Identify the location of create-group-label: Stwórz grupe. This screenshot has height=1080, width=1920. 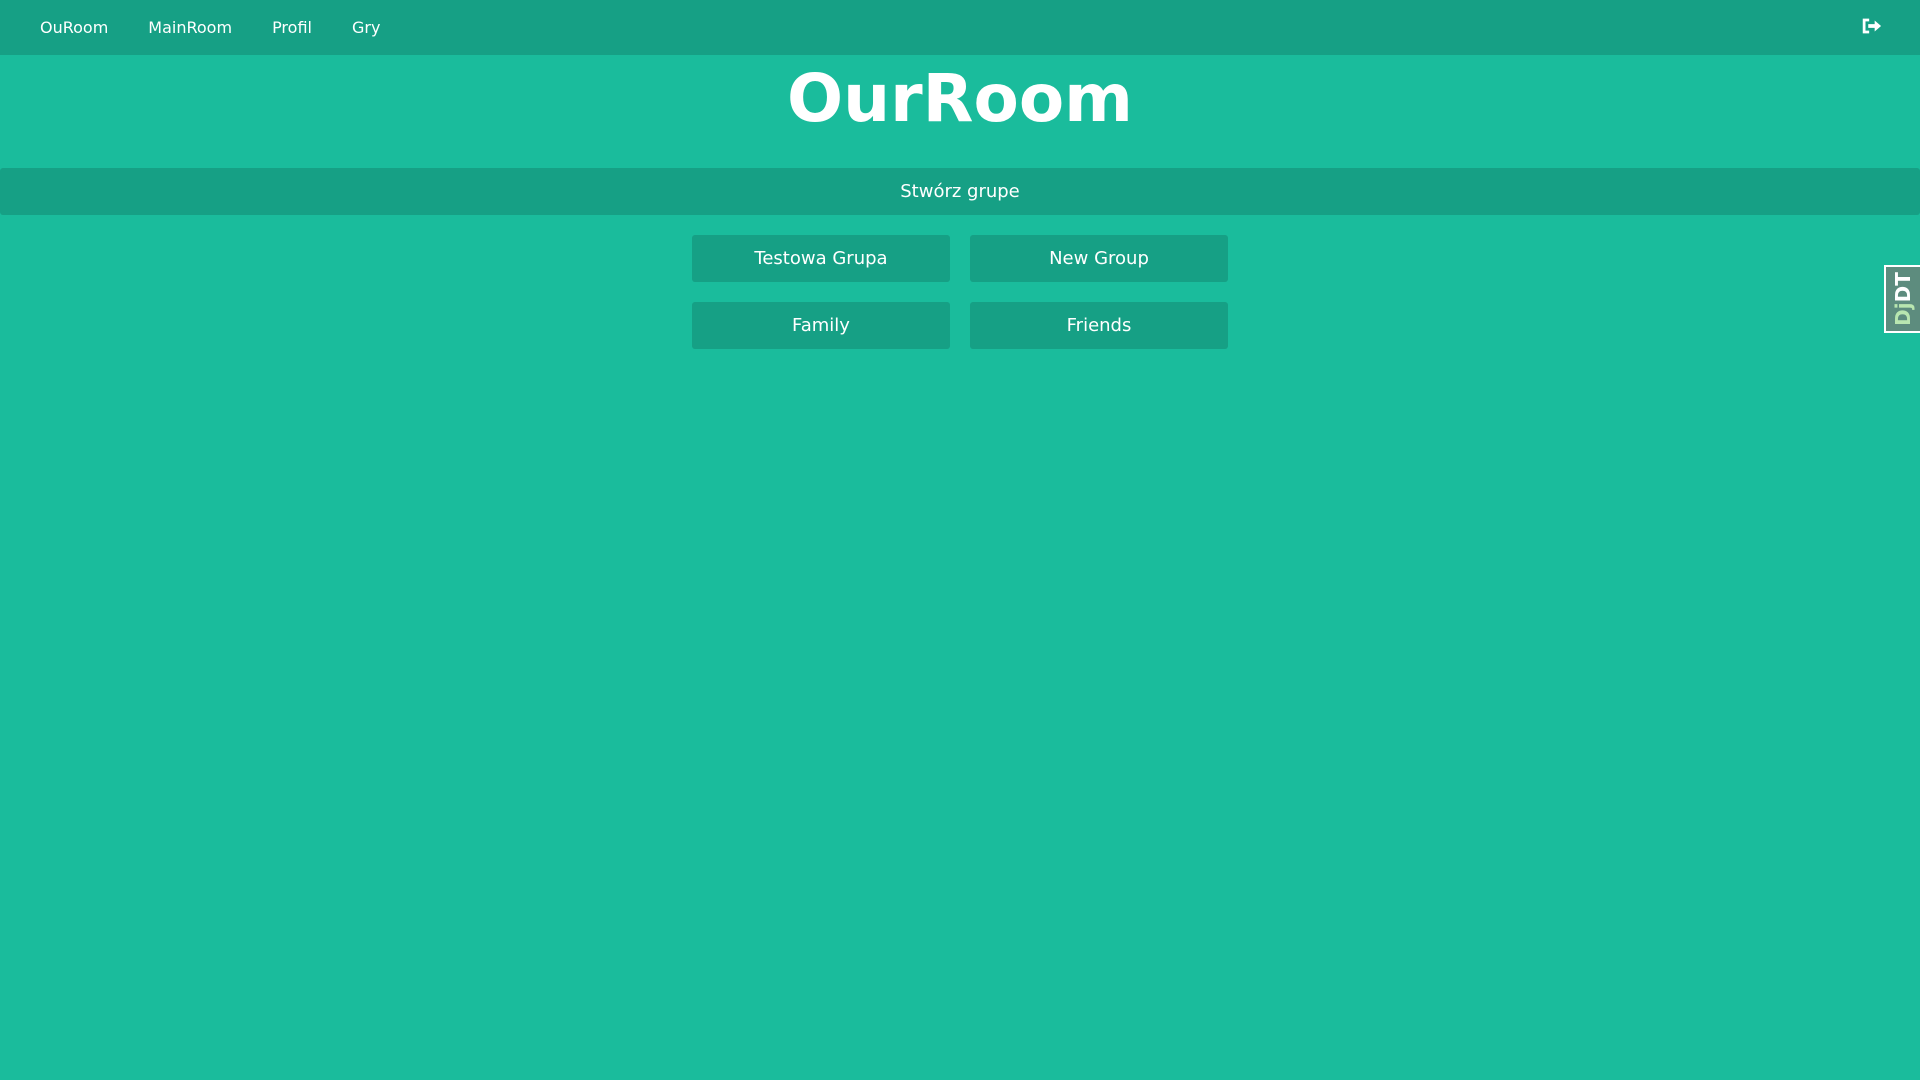
(960, 191).